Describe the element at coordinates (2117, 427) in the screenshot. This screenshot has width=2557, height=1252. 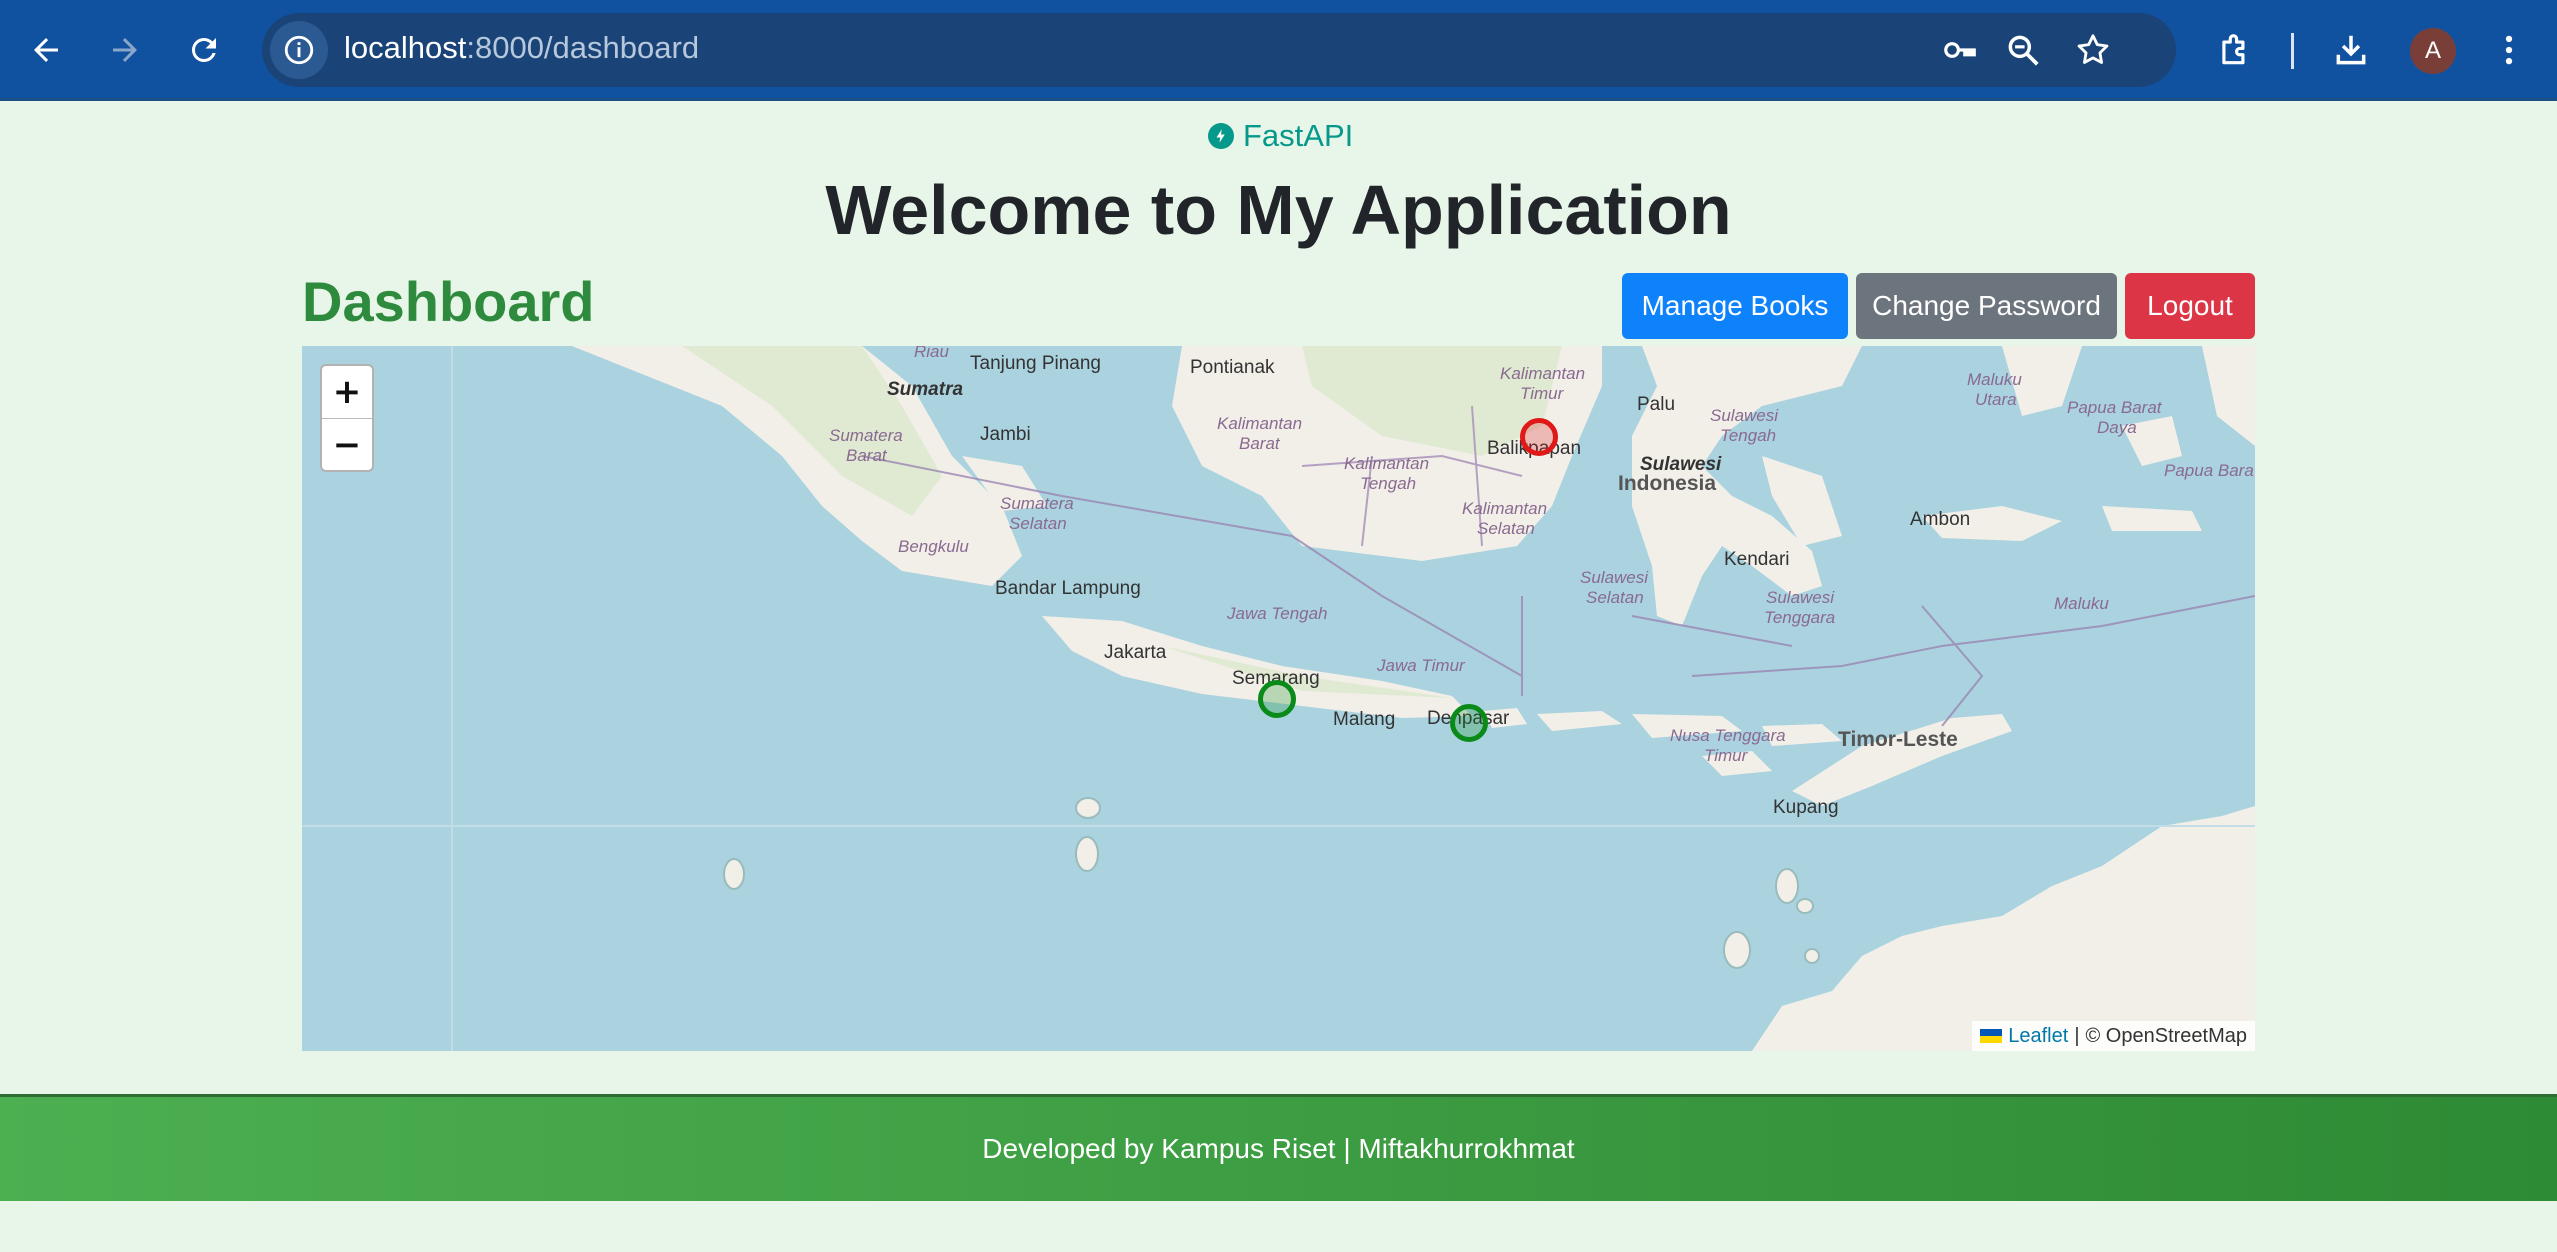
I see `map-label: Daya` at that location.